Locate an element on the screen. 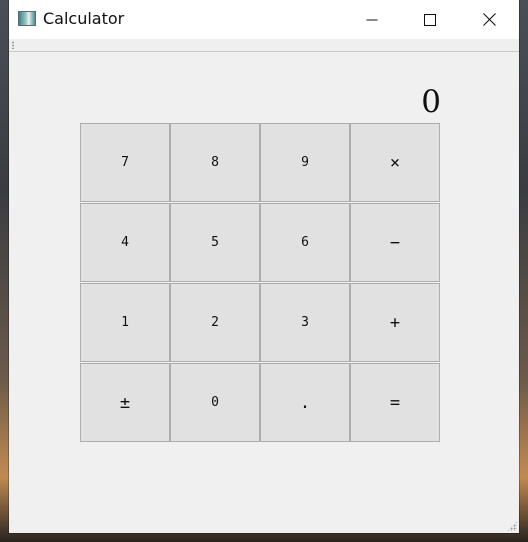 This screenshot has width=528, height=542. toolbar-grip-icon is located at coordinates (13, 45).